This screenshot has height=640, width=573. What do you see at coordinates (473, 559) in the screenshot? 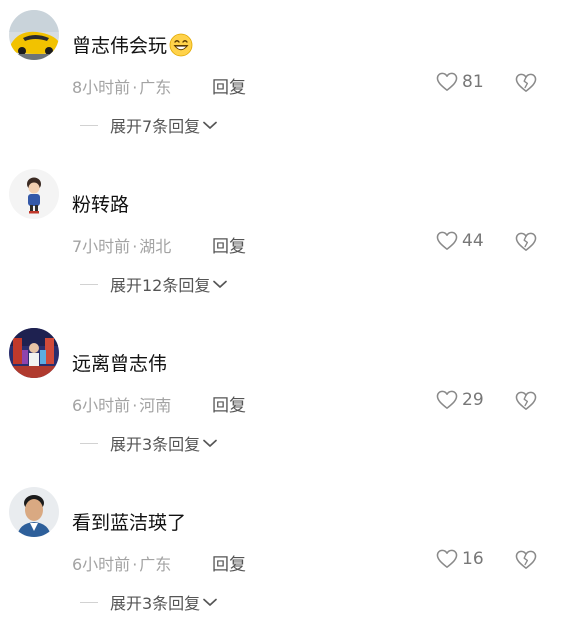
I see `like-count: 16` at bounding box center [473, 559].